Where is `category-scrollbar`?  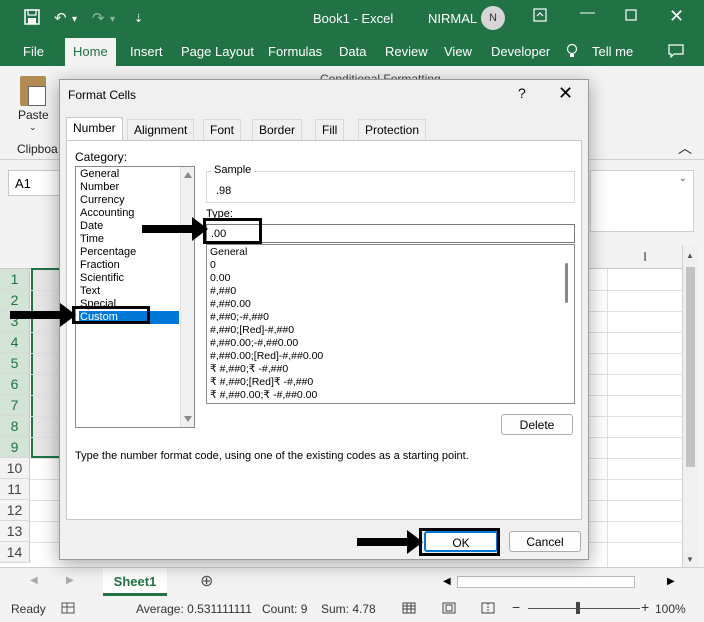
category-scrollbar is located at coordinates (187, 297).